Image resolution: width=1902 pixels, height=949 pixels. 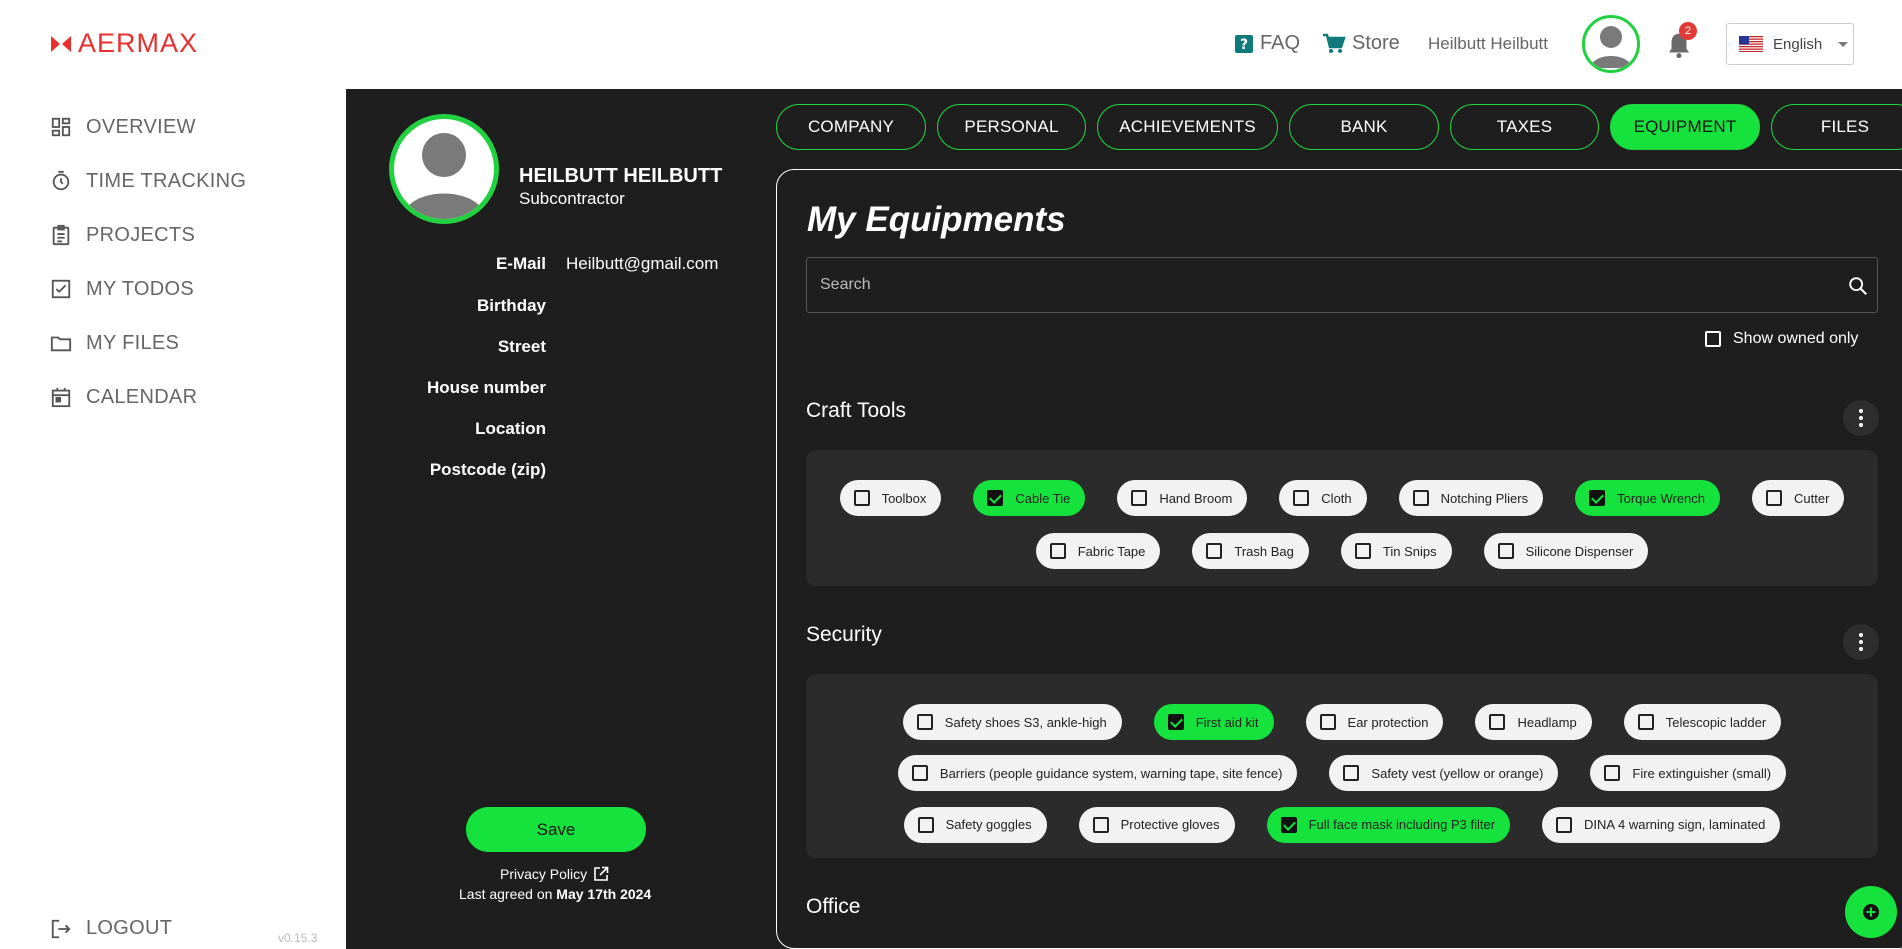 What do you see at coordinates (1836, 127) in the screenshot?
I see `tab-files: FILES` at bounding box center [1836, 127].